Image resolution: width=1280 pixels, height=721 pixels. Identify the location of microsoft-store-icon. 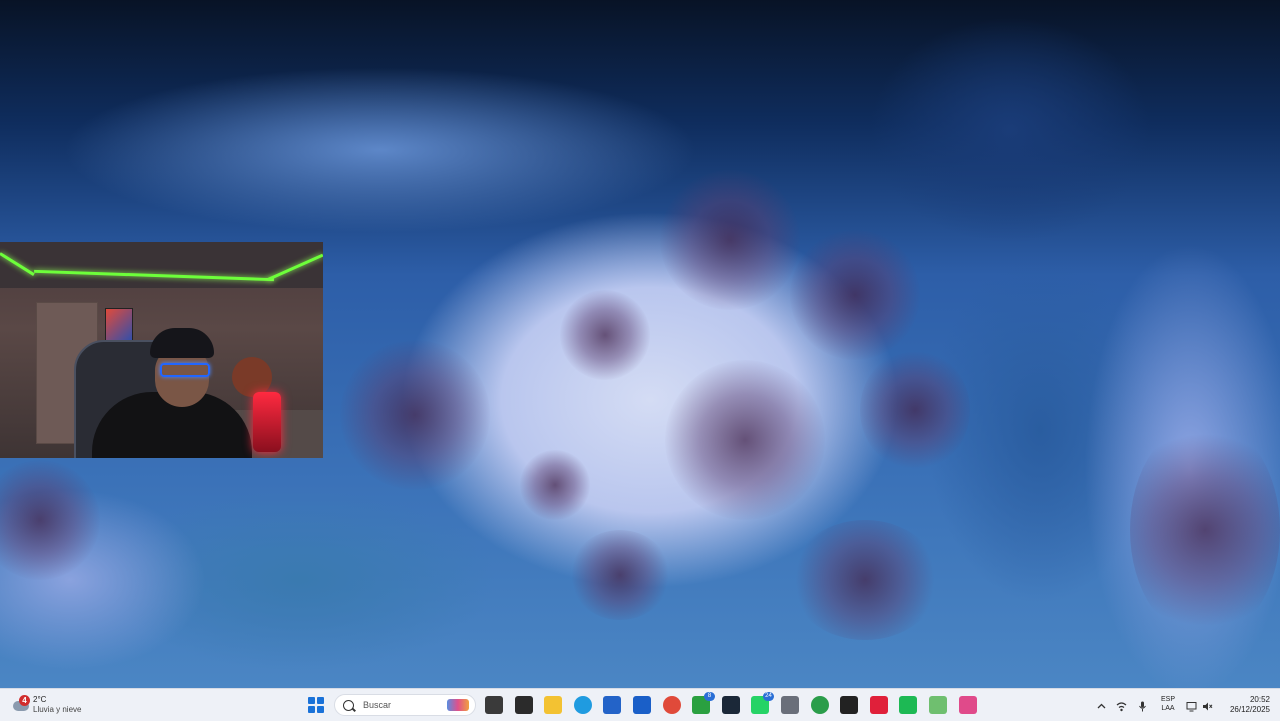
(612, 705).